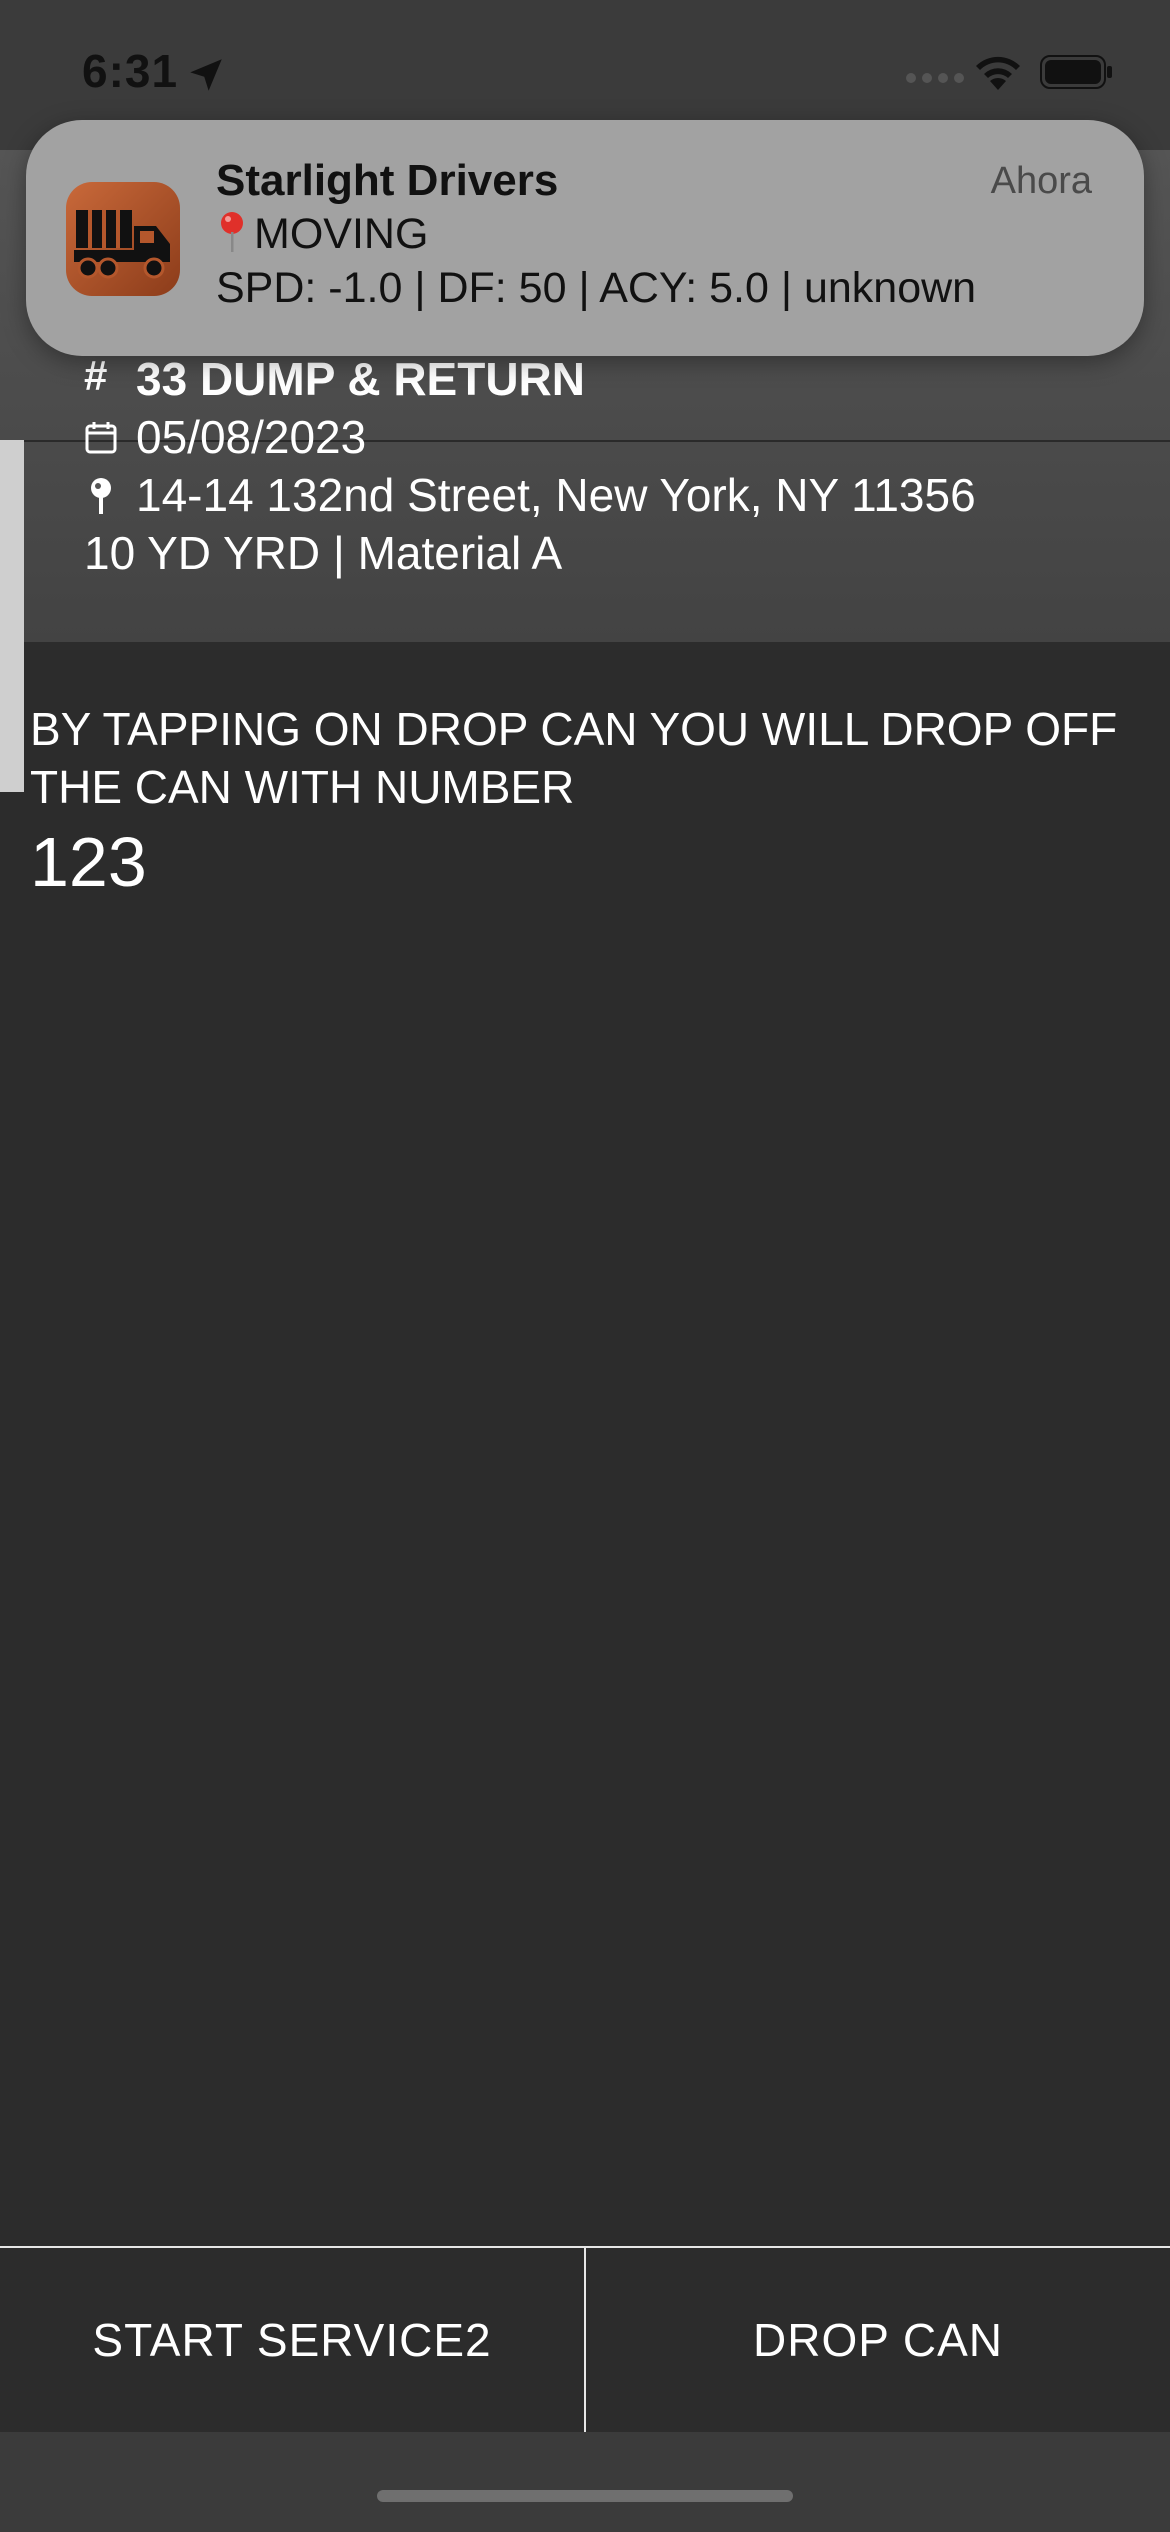 This screenshot has width=1170, height=2532. Describe the element at coordinates (556, 495) in the screenshot. I see `job-address: 14-14 132nd Street, New York, NY 11356` at that location.